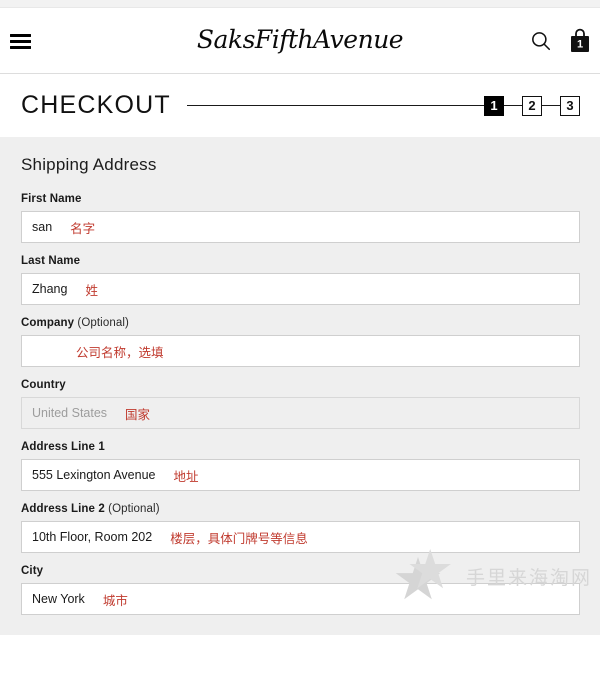 The height and width of the screenshot is (691, 600). What do you see at coordinates (300, 323) in the screenshot?
I see `company-label: Company (Optional)` at bounding box center [300, 323].